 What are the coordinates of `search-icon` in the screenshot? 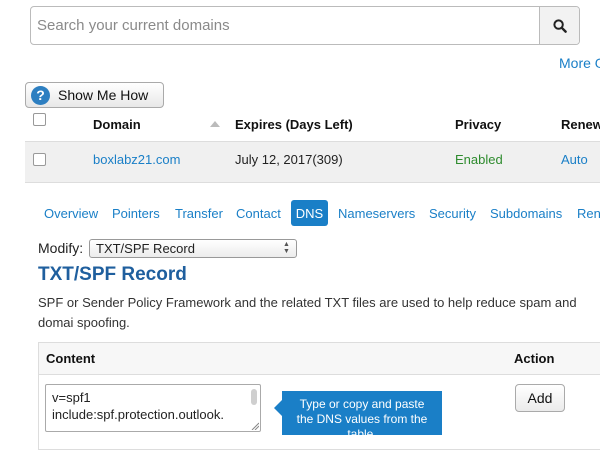 It's located at (559, 25).